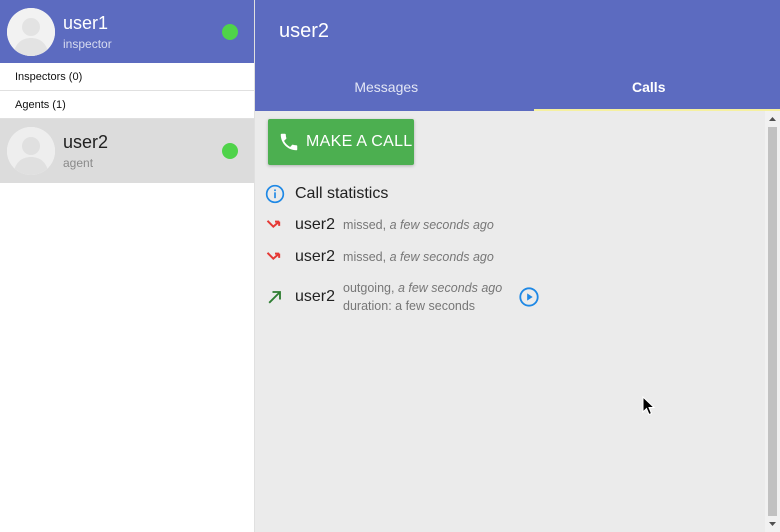 This screenshot has height=532, width=780. What do you see at coordinates (517, 31) in the screenshot?
I see `conversation-header: user2` at bounding box center [517, 31].